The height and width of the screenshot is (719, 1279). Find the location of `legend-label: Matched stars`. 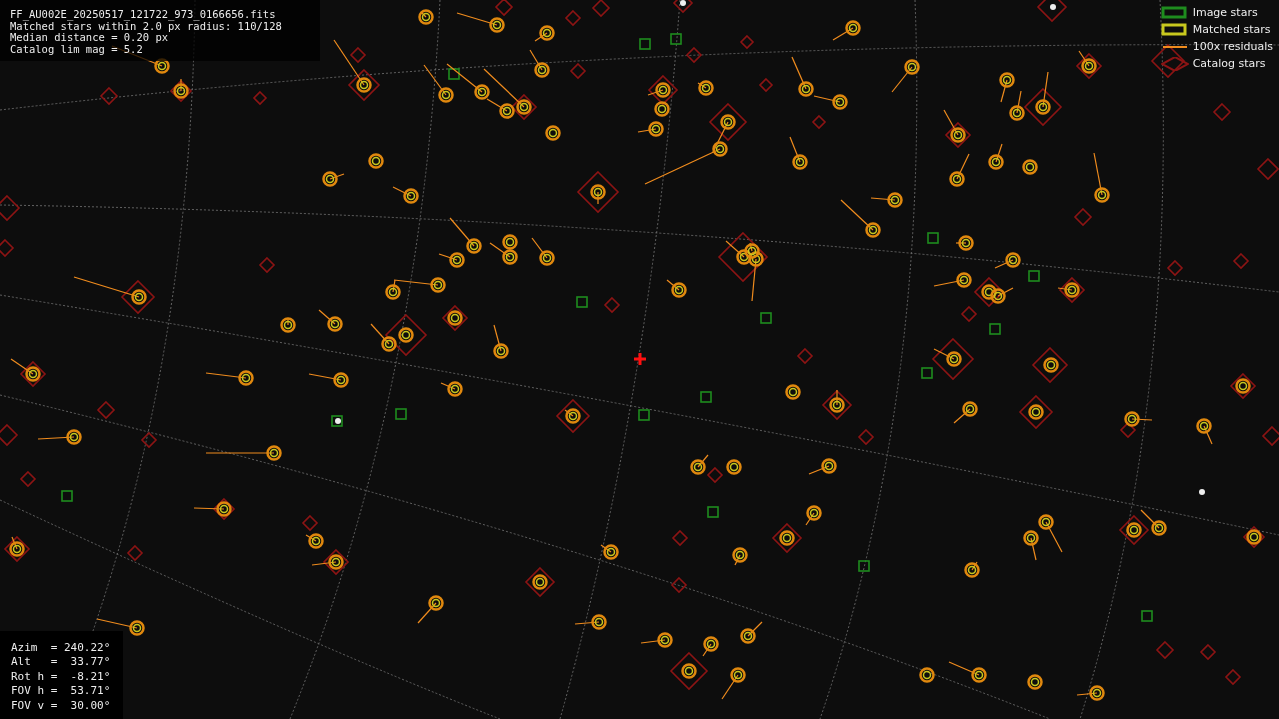

legend-label: Matched stars is located at coordinates (1231, 29).